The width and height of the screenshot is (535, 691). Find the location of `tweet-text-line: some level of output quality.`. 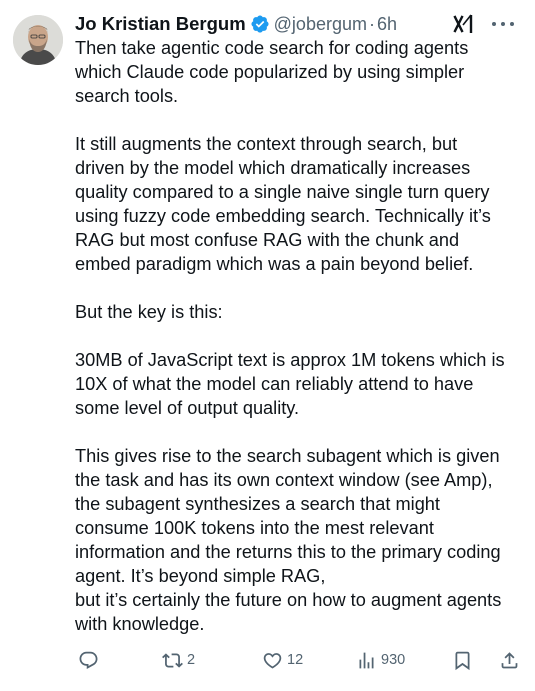

tweet-text-line: some level of output quality. is located at coordinates (187, 408).